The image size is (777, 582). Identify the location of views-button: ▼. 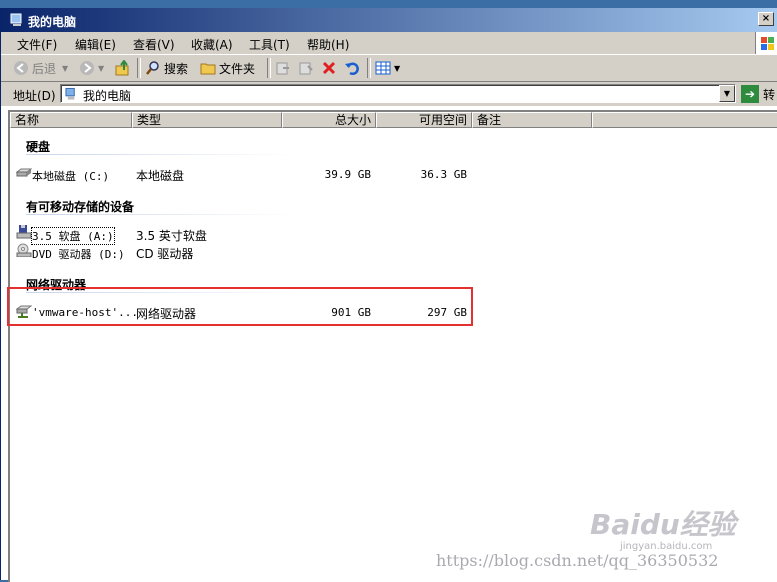
(387, 68).